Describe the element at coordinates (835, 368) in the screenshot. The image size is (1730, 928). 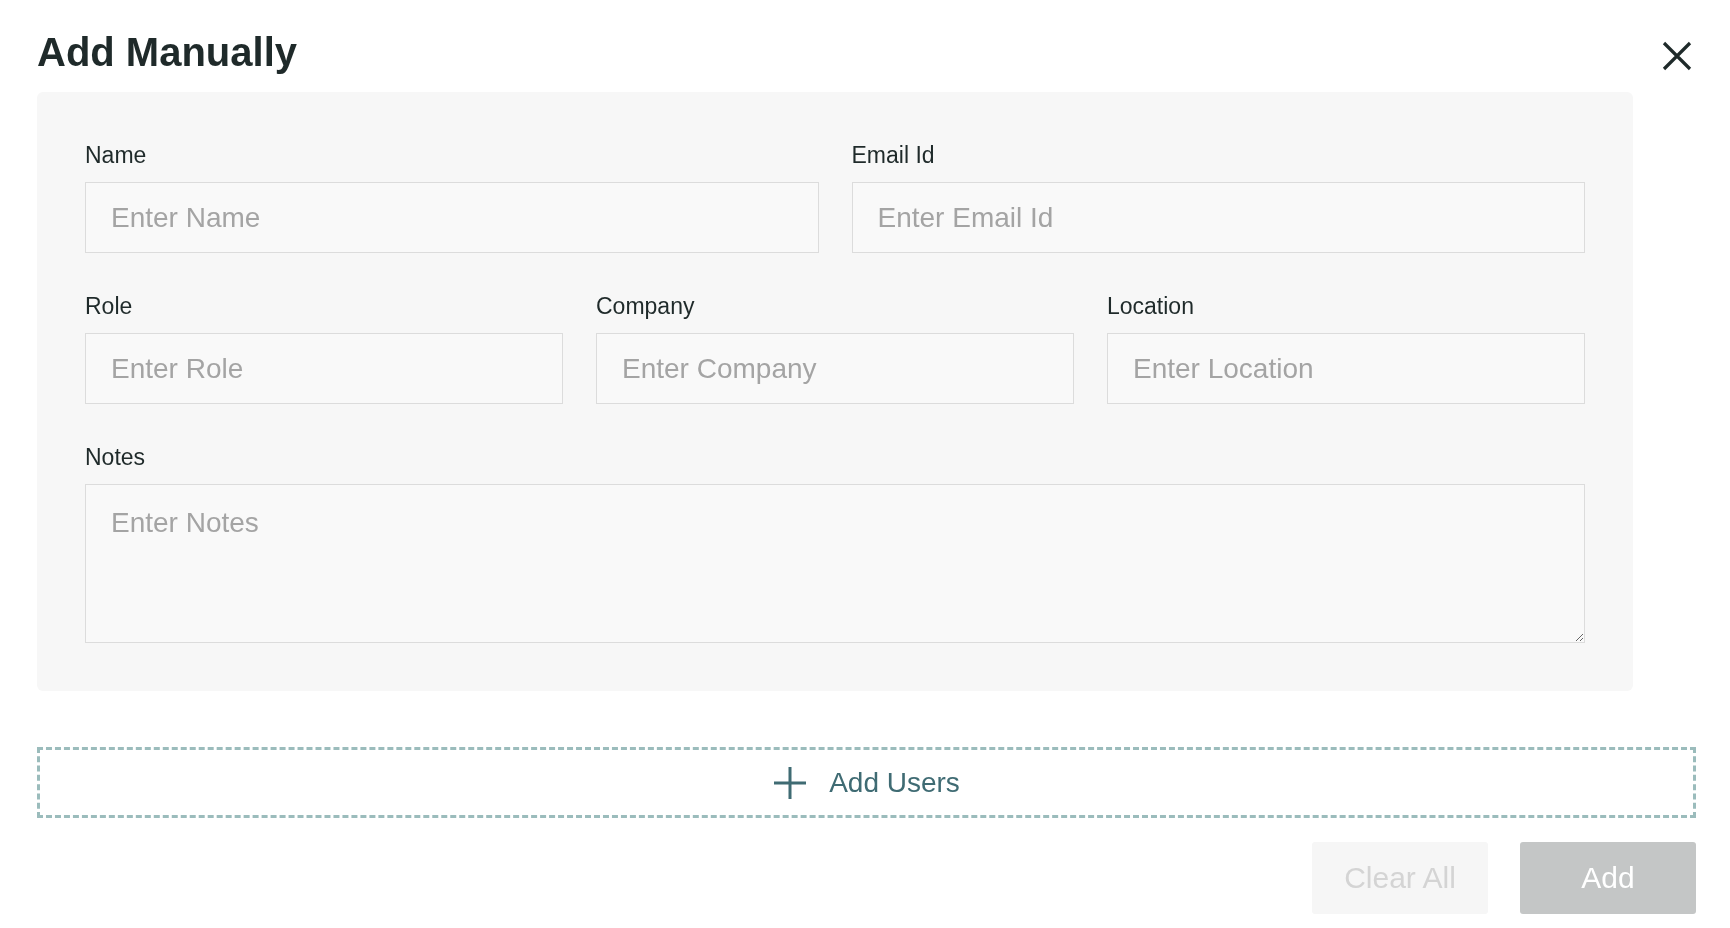
I see `input-field: Enter Company` at that location.